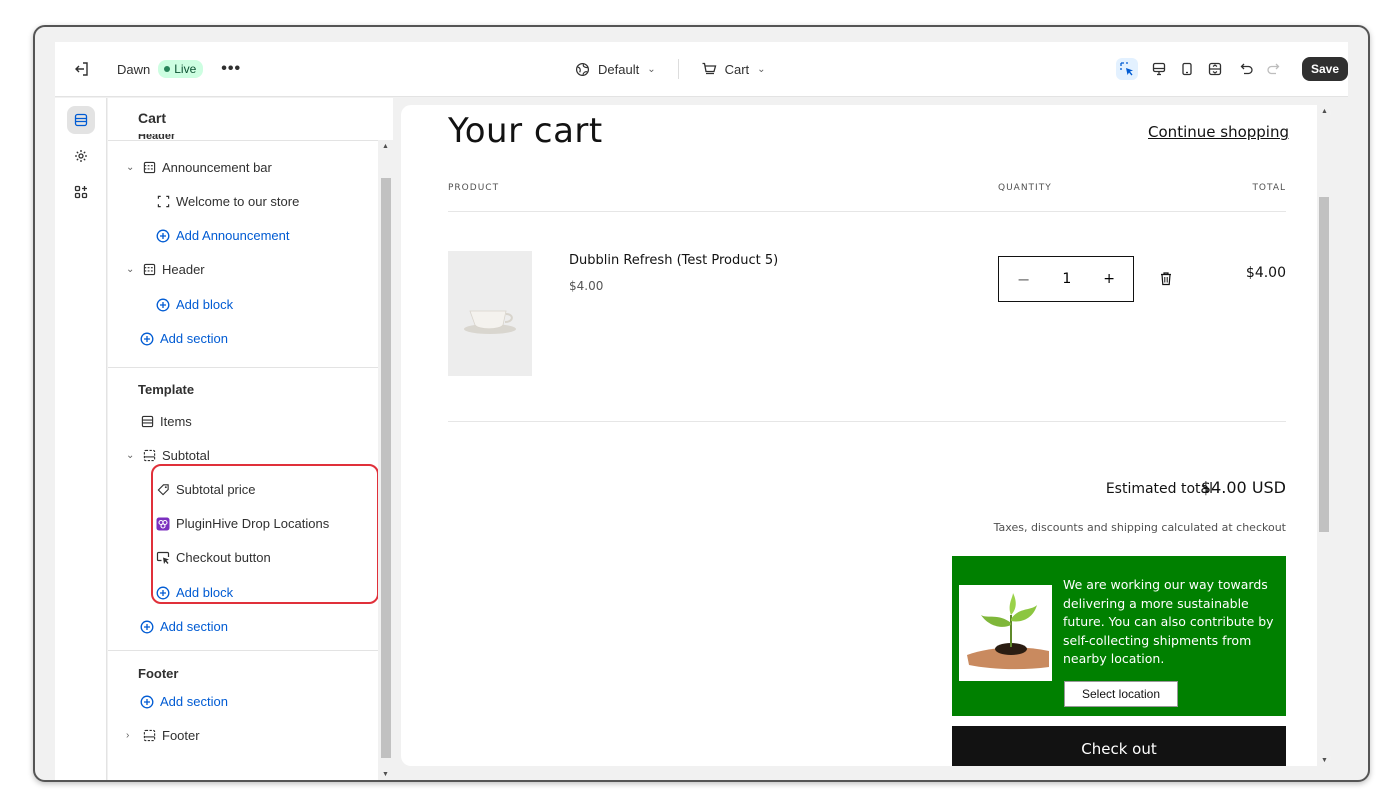  I want to click on line-total: $4.00, so click(1265, 273).